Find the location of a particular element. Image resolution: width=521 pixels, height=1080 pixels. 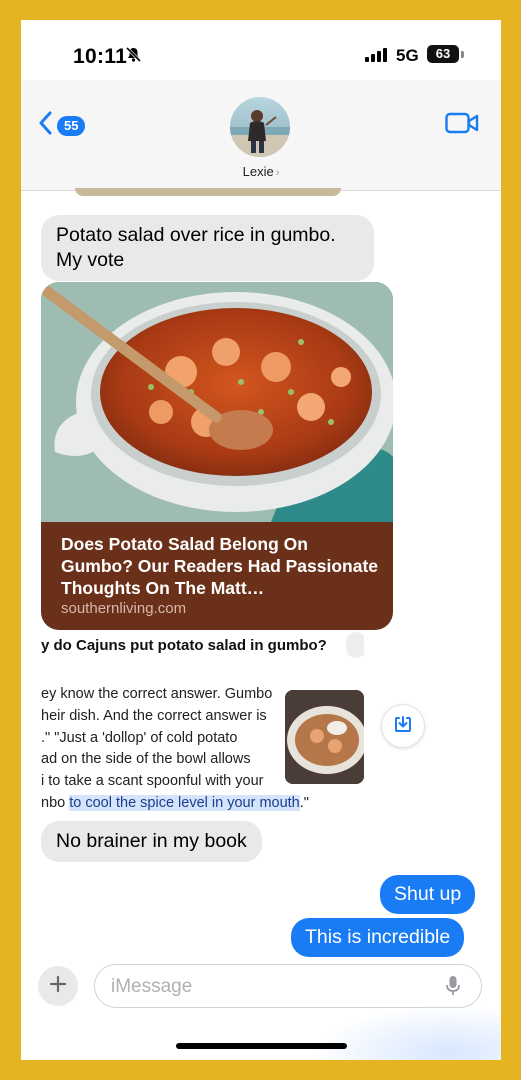

download-tray-icon is located at coordinates (403, 726).